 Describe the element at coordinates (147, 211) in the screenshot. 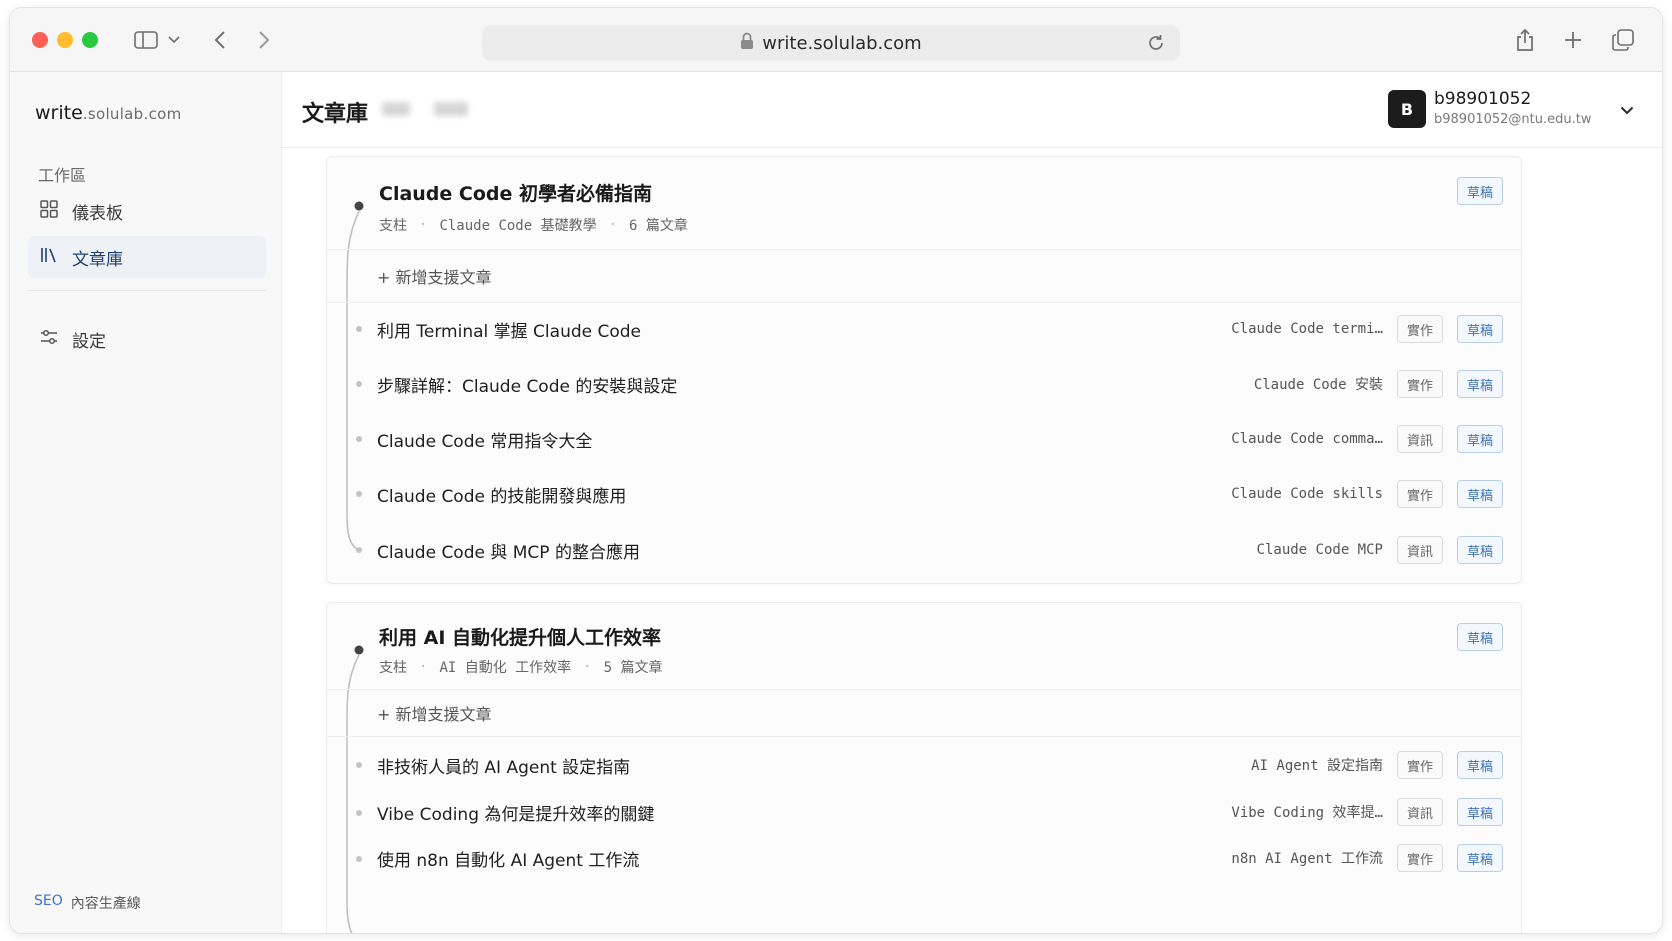

I see `sidebar-item-dashboard: 儀表板` at that location.